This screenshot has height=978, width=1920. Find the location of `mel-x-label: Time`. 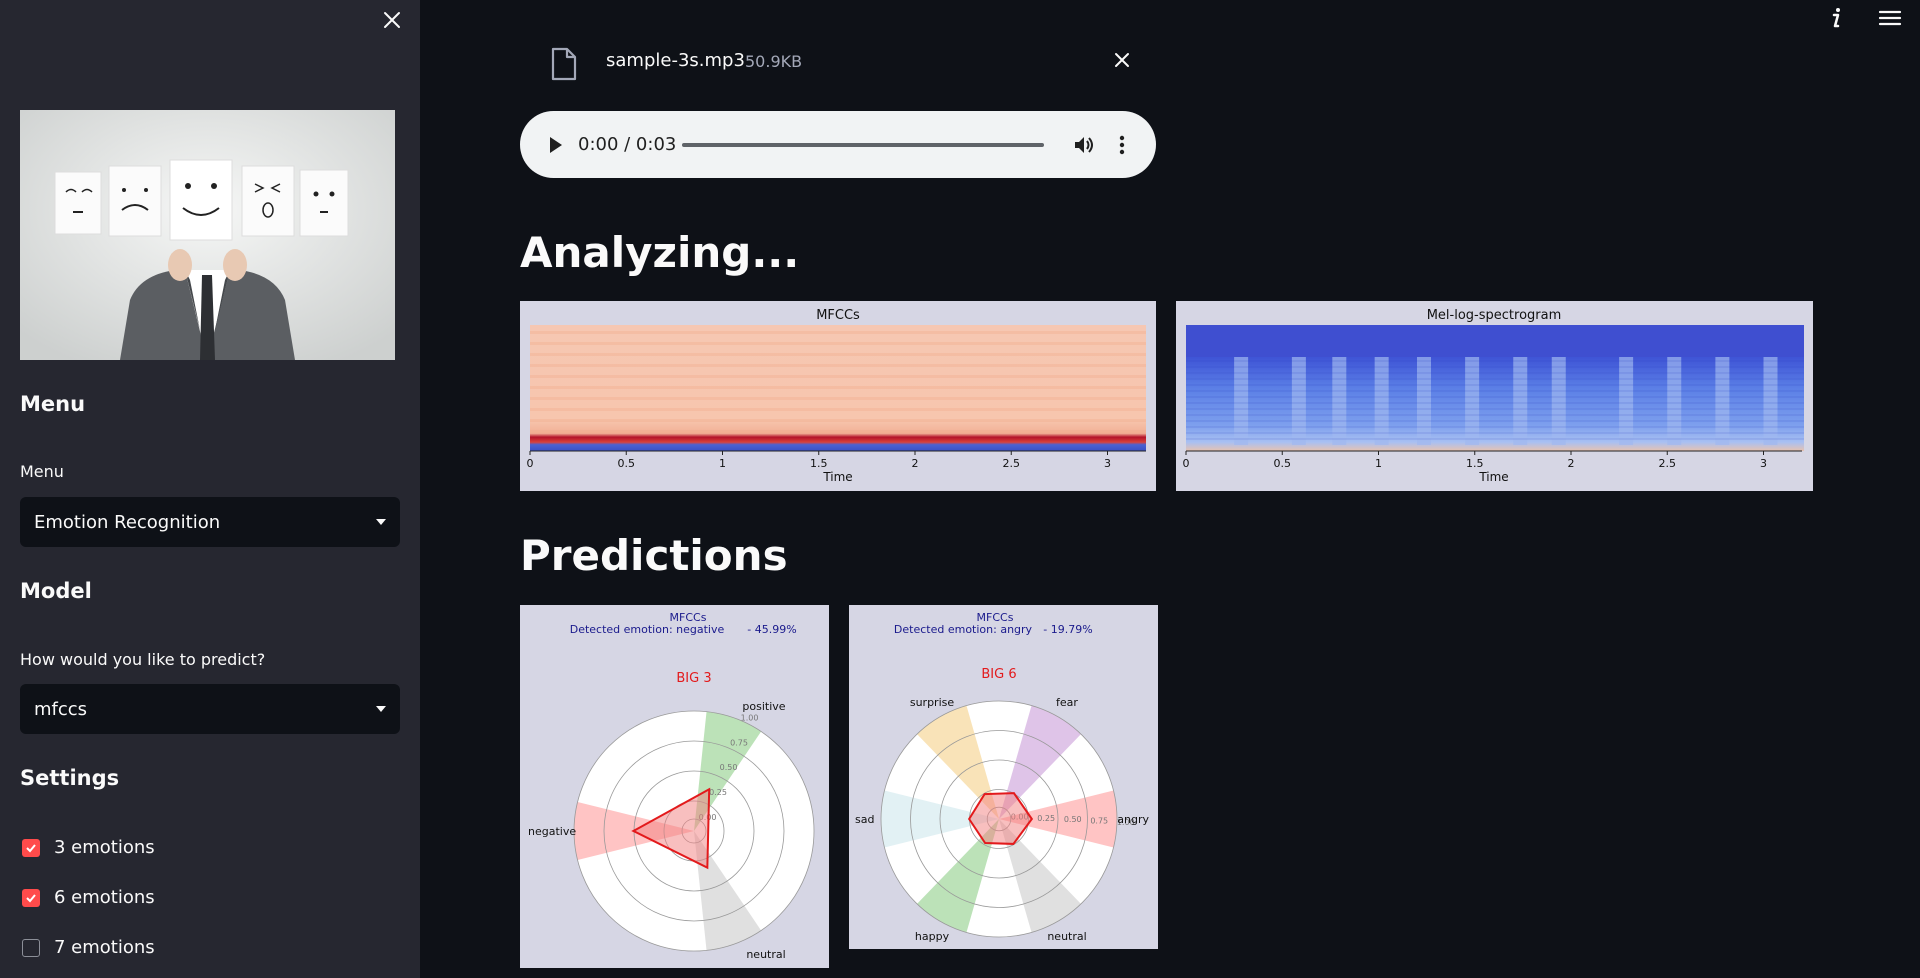

mel-x-label: Time is located at coordinates (1493, 477).